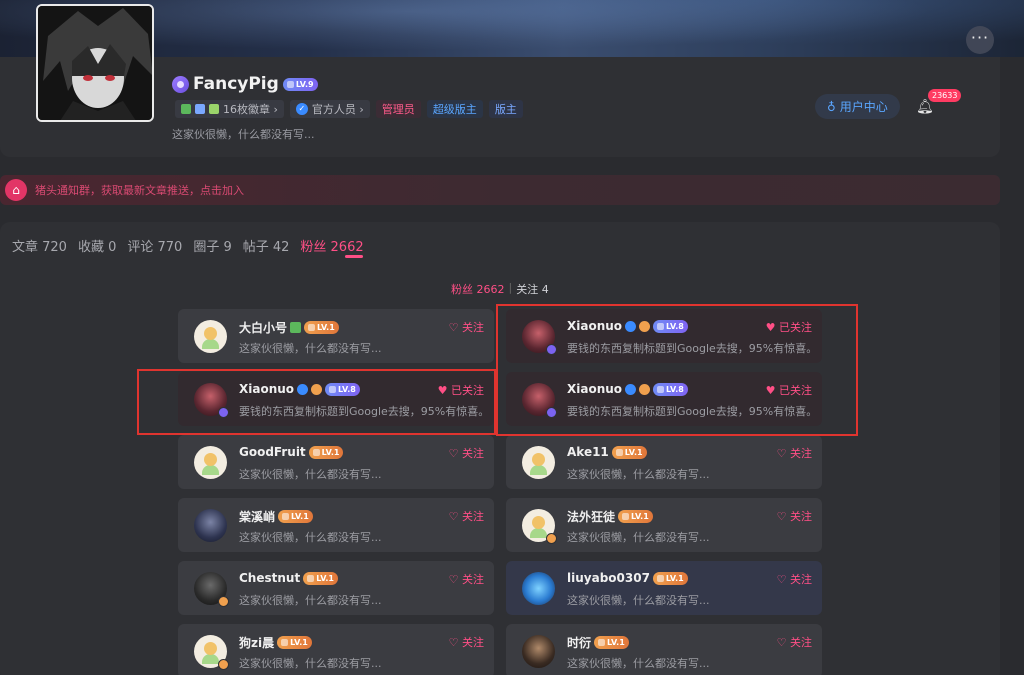 The height and width of the screenshot is (675, 1024). I want to click on user-card: 大白小号 LV.1 这家伙很懒，什么都没有写... ♡ 关注, so click(336, 336).